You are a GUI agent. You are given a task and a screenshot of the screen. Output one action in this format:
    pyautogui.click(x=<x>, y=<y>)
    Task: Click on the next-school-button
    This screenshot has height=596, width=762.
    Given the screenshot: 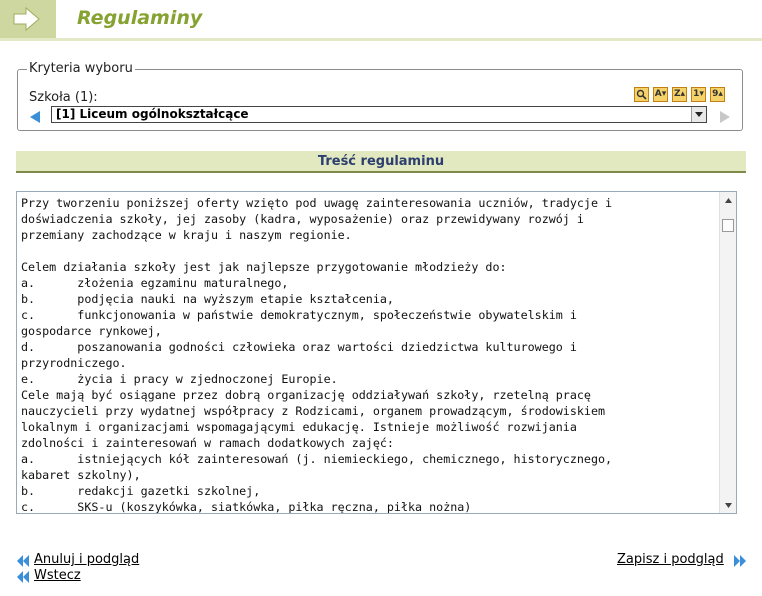 What is the action you would take?
    pyautogui.click(x=725, y=118)
    